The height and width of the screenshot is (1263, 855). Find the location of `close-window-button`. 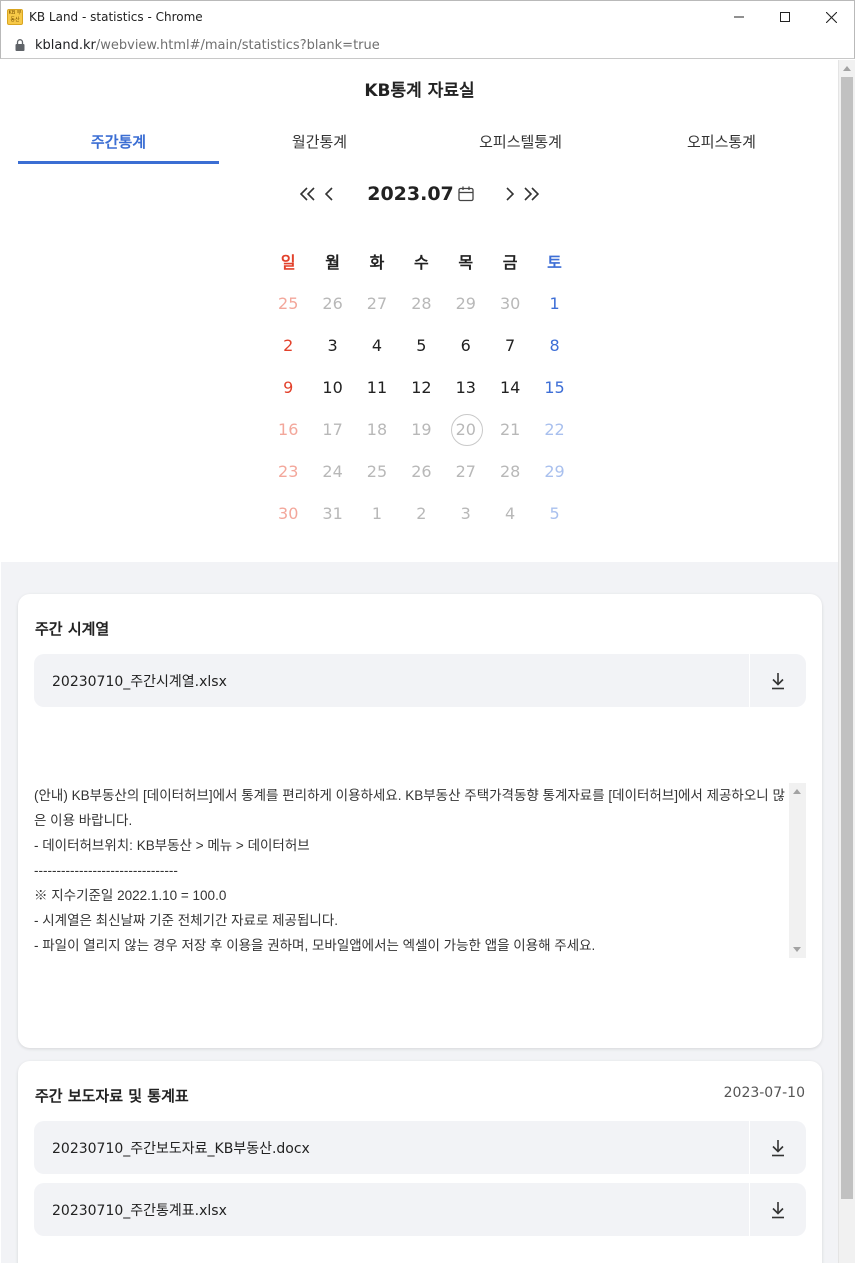

close-window-button is located at coordinates (831, 17).